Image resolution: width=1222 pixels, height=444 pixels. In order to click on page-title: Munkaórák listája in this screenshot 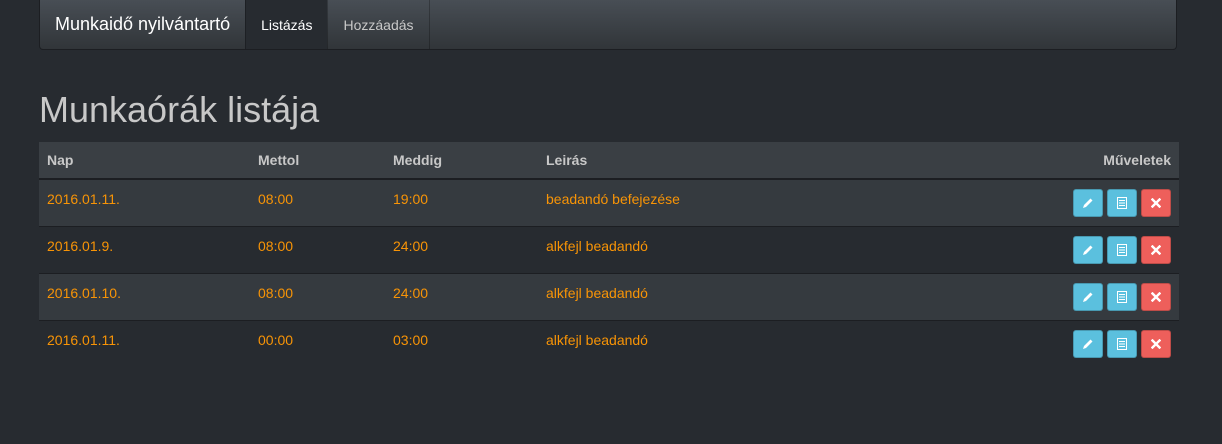, I will do `click(179, 109)`.